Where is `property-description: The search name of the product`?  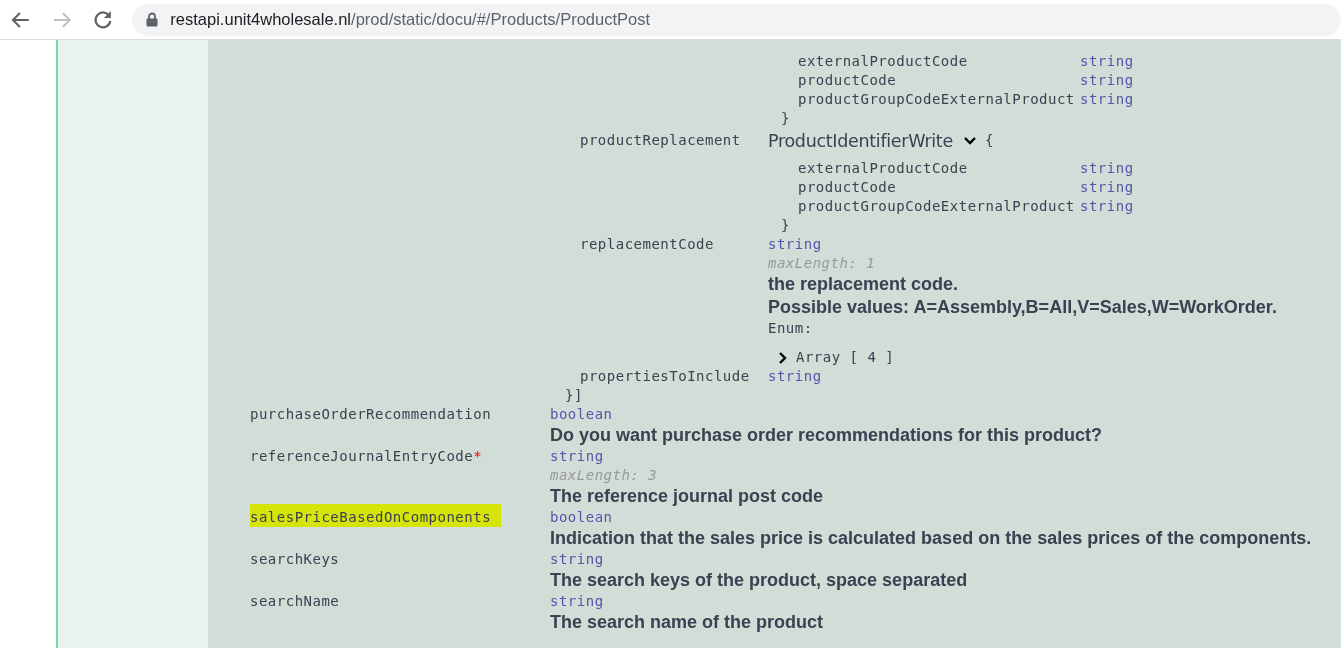 property-description: The search name of the product is located at coordinates (687, 622).